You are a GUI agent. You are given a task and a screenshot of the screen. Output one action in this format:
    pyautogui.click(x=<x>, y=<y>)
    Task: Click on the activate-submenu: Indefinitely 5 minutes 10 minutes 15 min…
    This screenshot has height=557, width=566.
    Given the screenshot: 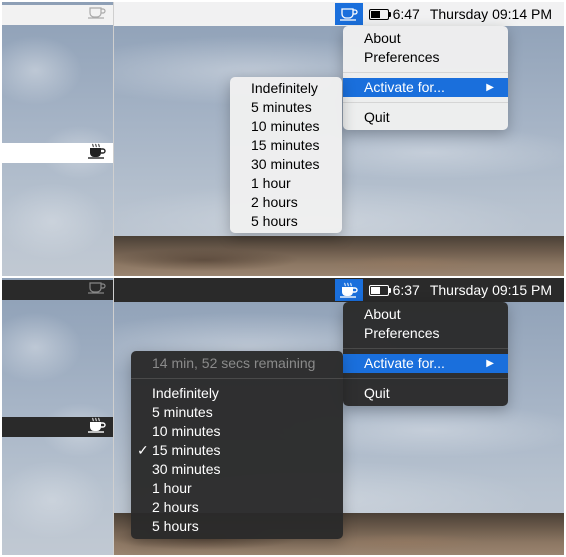 What is the action you would take?
    pyautogui.click(x=286, y=155)
    